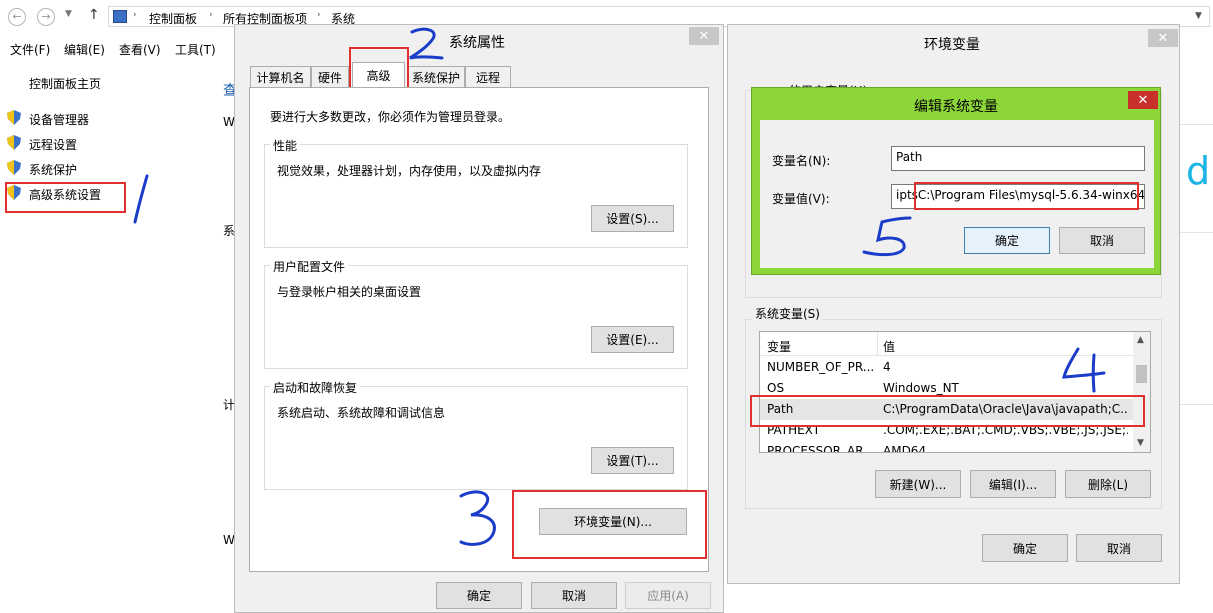 This screenshot has width=1213, height=613. What do you see at coordinates (53, 144) in the screenshot?
I see `nav-remote-settings: 远程设置` at bounding box center [53, 144].